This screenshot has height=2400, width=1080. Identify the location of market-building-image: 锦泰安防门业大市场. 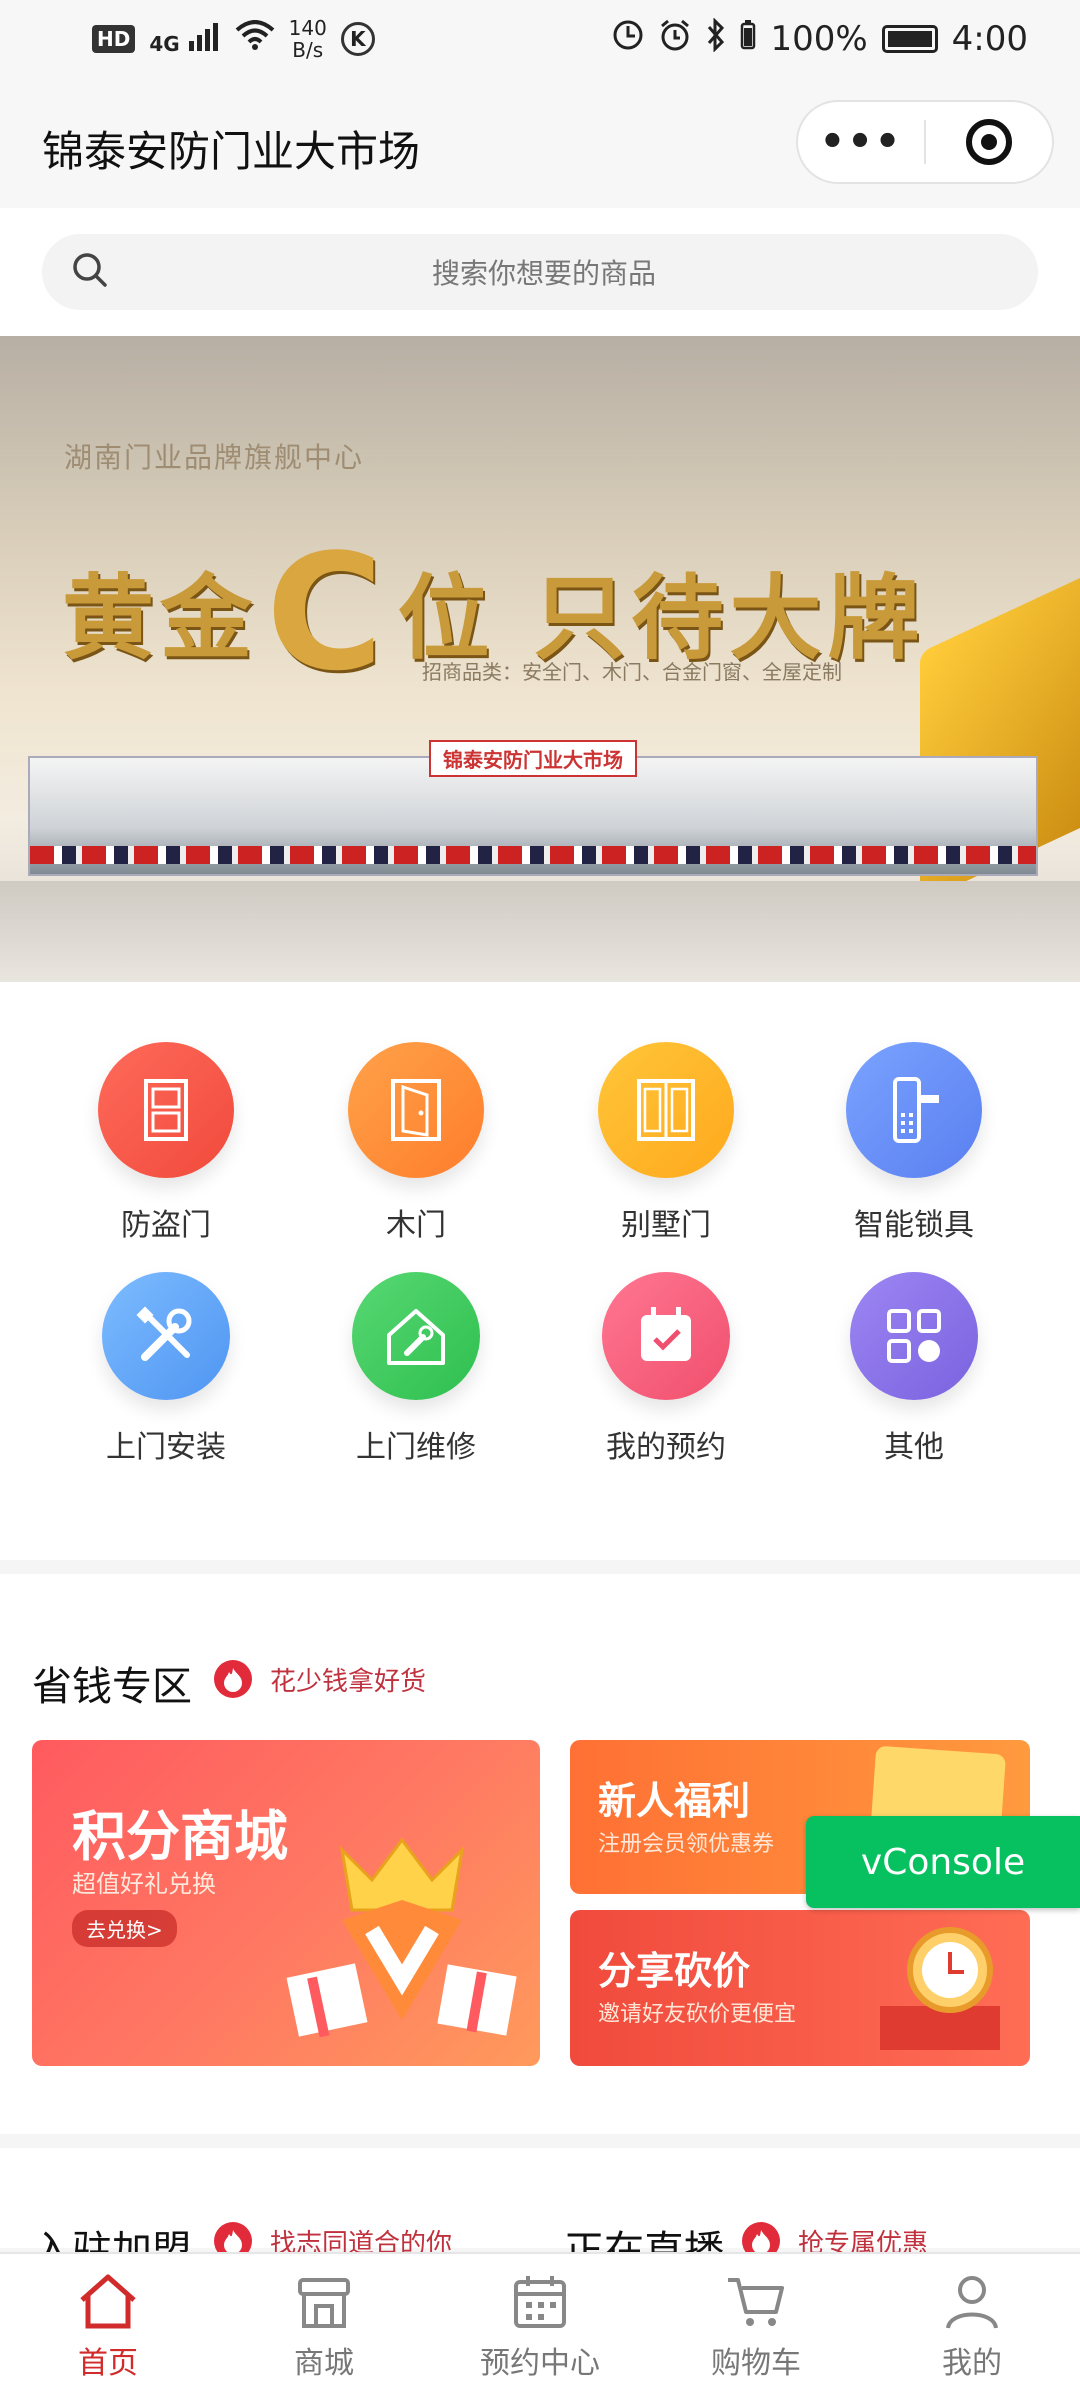
(533, 808).